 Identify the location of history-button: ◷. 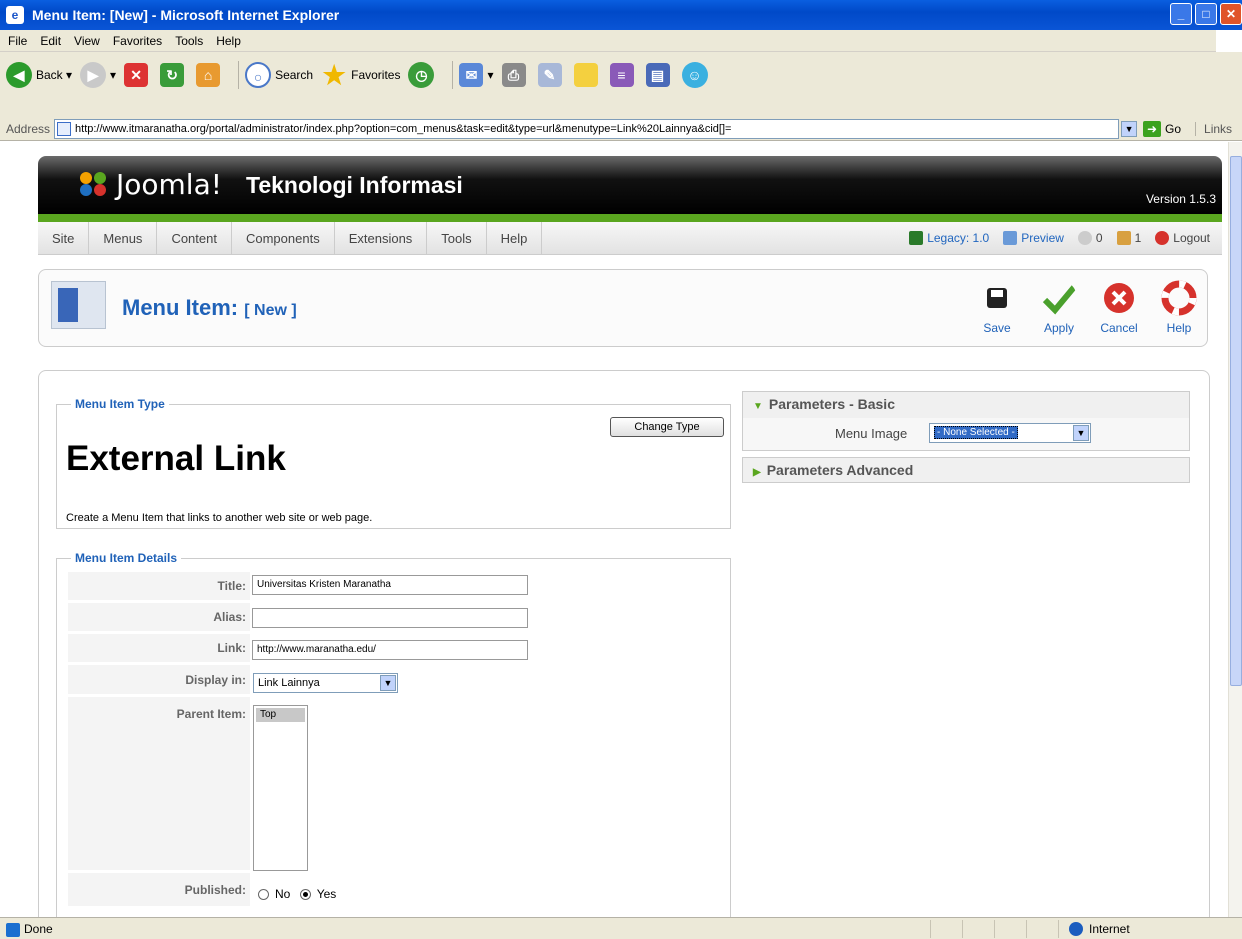
(423, 75).